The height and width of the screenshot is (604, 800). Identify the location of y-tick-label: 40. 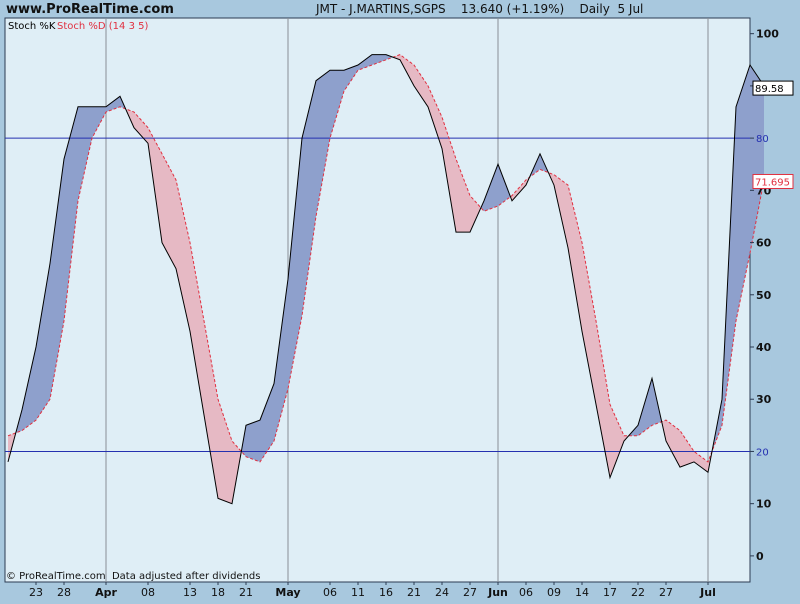
(764, 347).